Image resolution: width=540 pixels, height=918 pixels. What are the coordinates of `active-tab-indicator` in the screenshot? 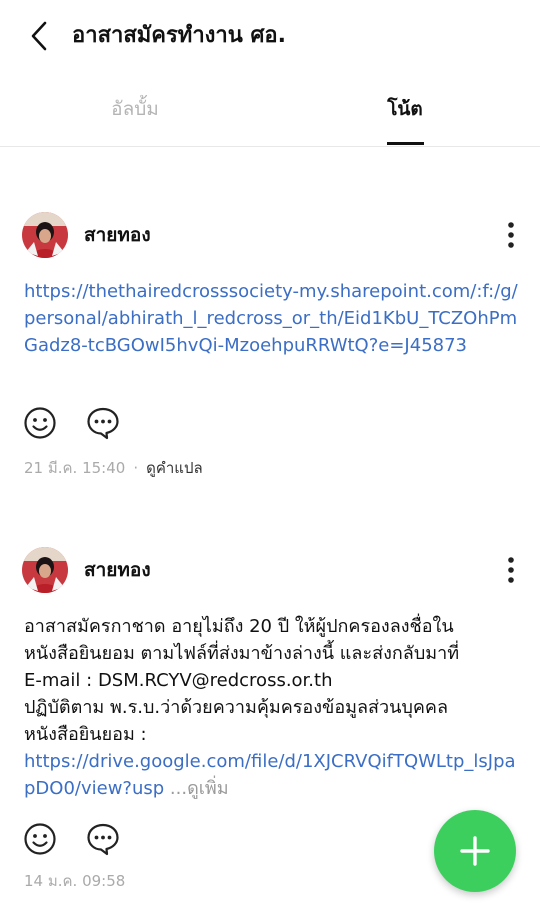 It's located at (405, 143).